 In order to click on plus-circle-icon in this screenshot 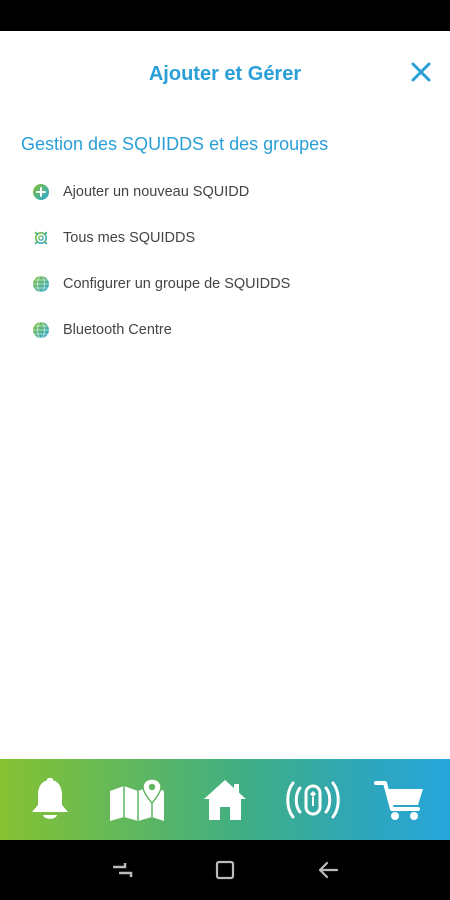, I will do `click(41, 192)`.